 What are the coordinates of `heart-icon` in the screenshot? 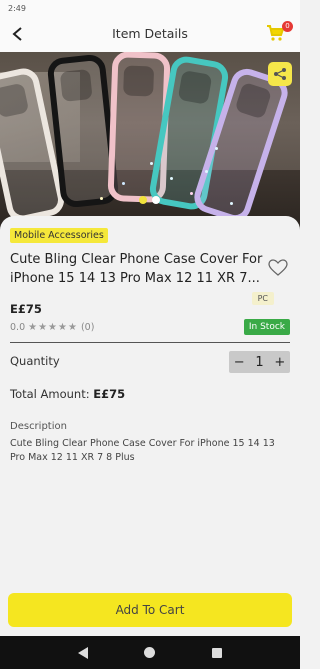 It's located at (278, 267).